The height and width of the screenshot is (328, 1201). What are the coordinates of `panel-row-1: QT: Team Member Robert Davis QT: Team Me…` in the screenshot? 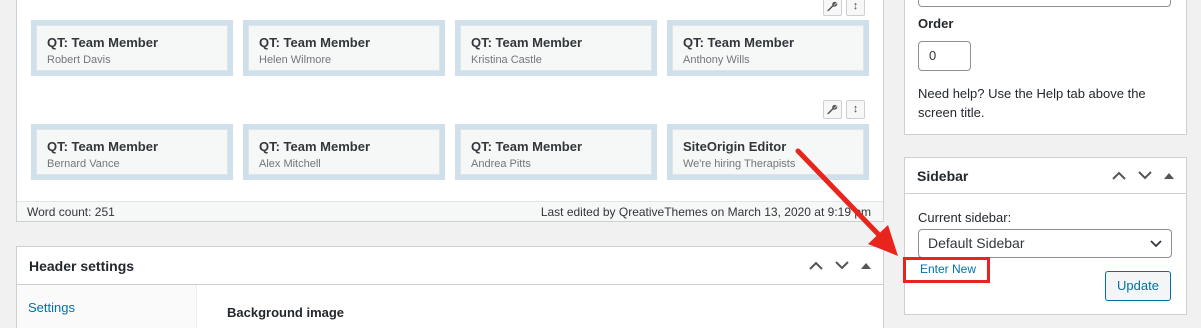 It's located at (450, 48).